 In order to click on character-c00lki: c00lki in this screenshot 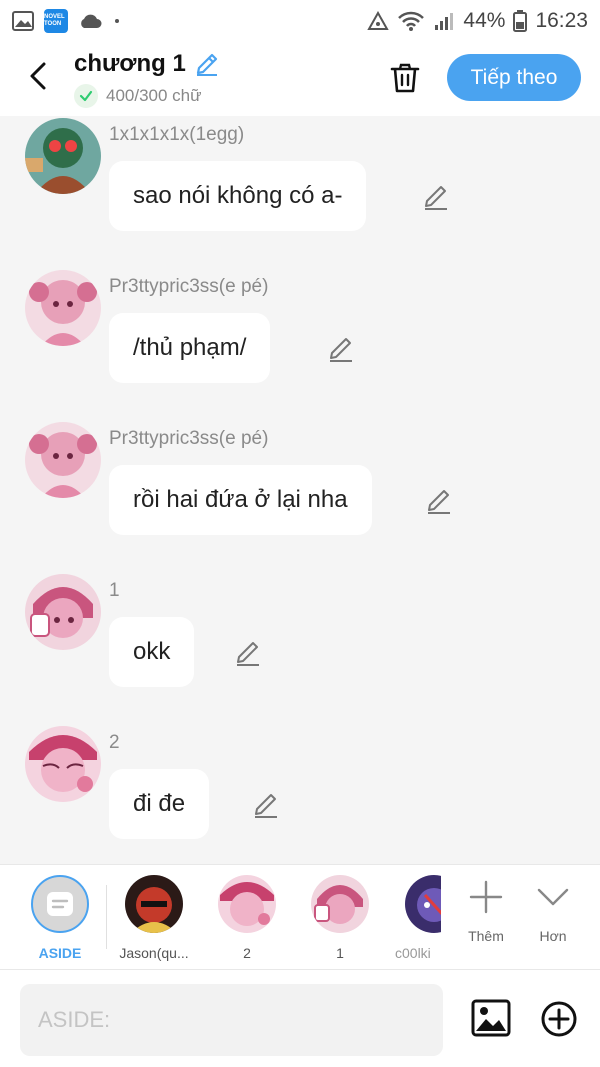, I will do `click(411, 918)`.